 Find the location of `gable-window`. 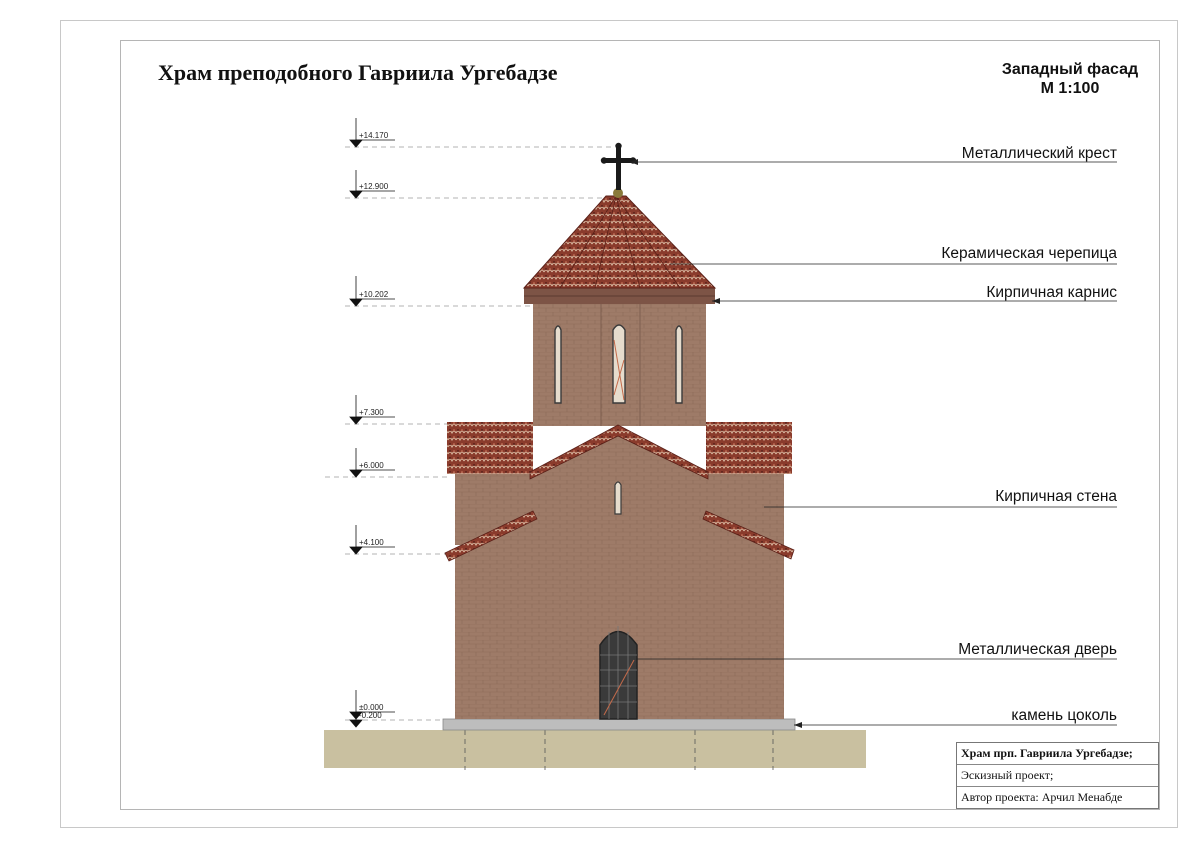

gable-window is located at coordinates (618, 498).